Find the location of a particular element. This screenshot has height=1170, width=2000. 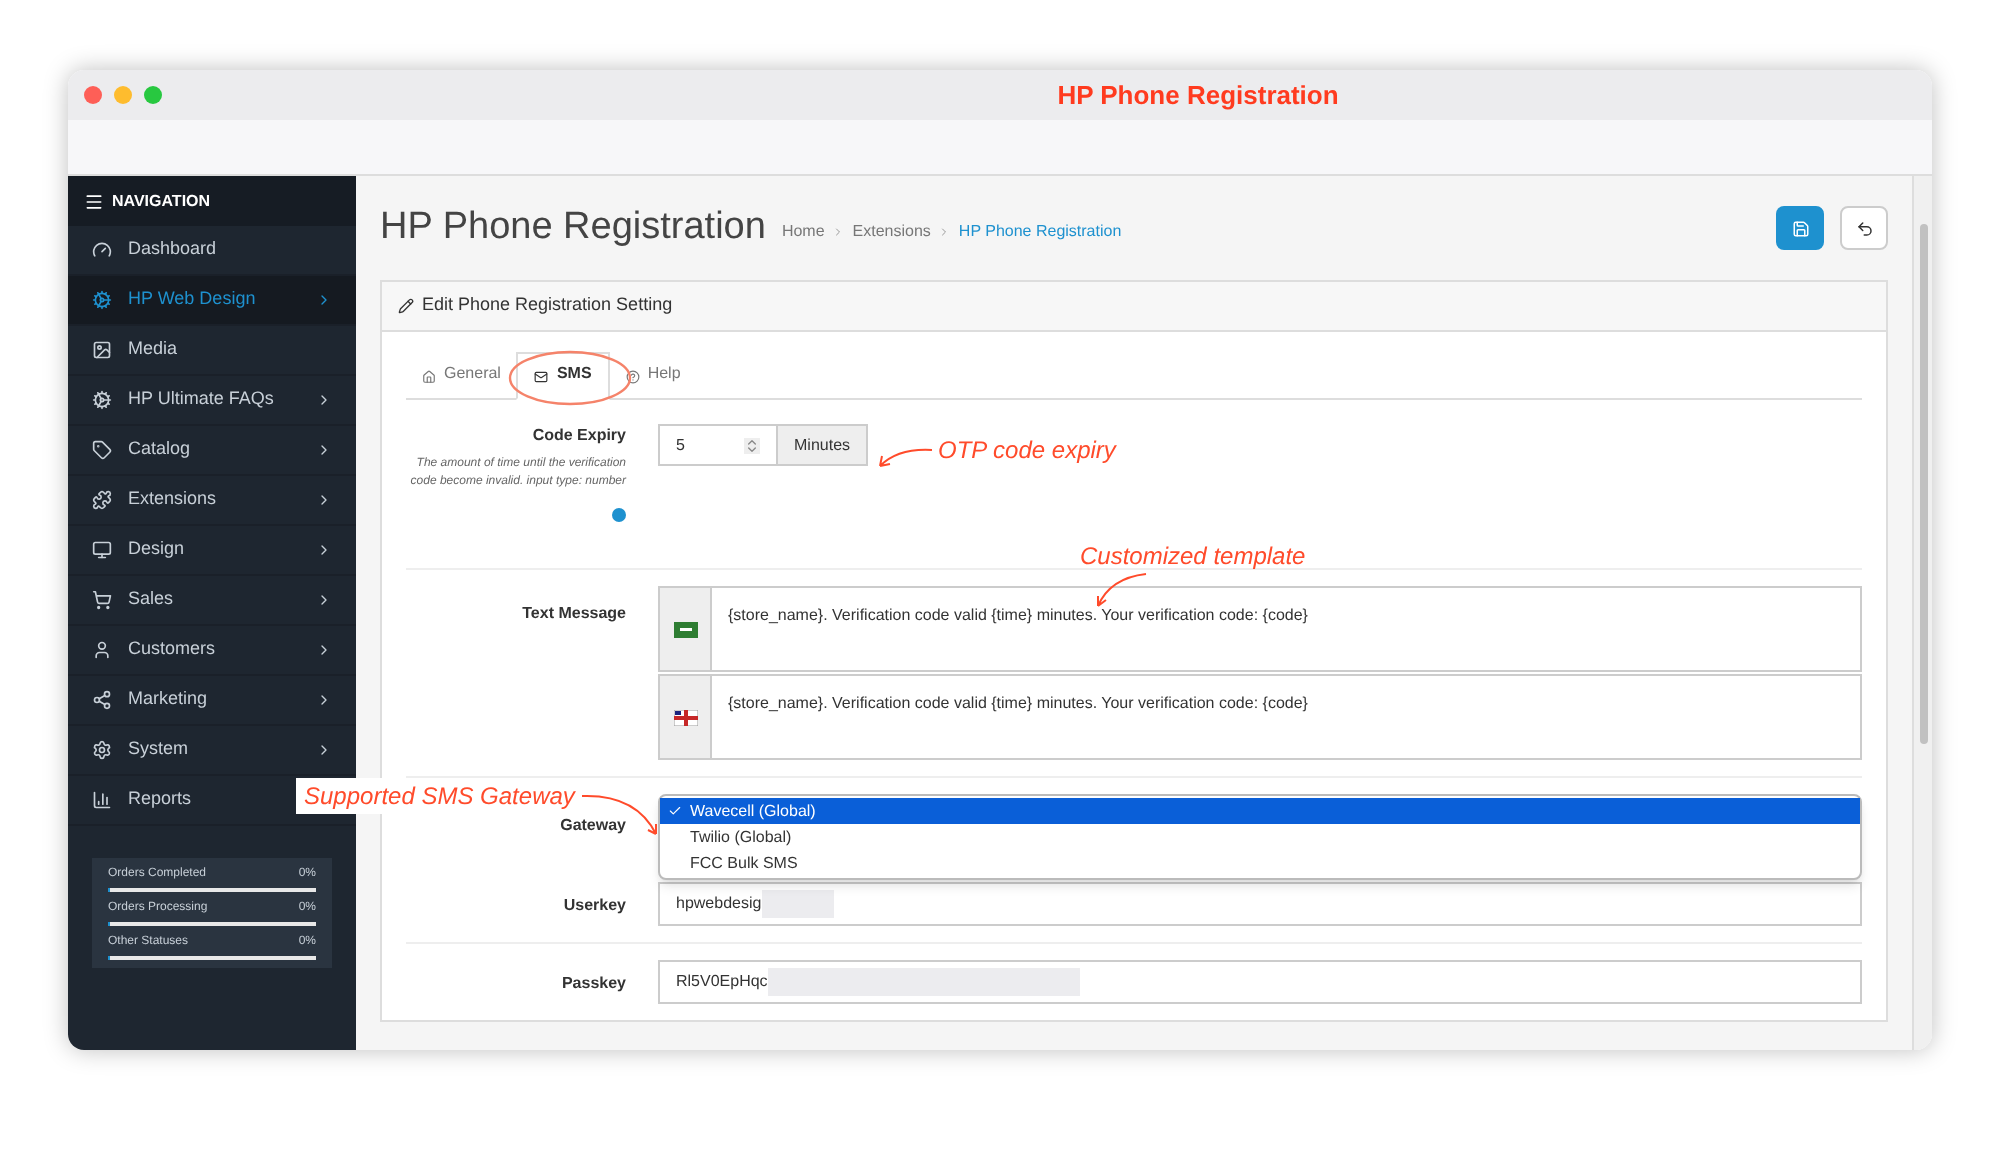

check-icon is located at coordinates (675, 811).